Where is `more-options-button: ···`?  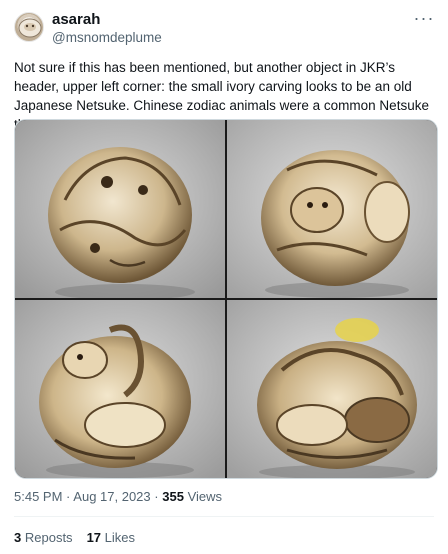
more-options-button: ··· is located at coordinates (424, 18).